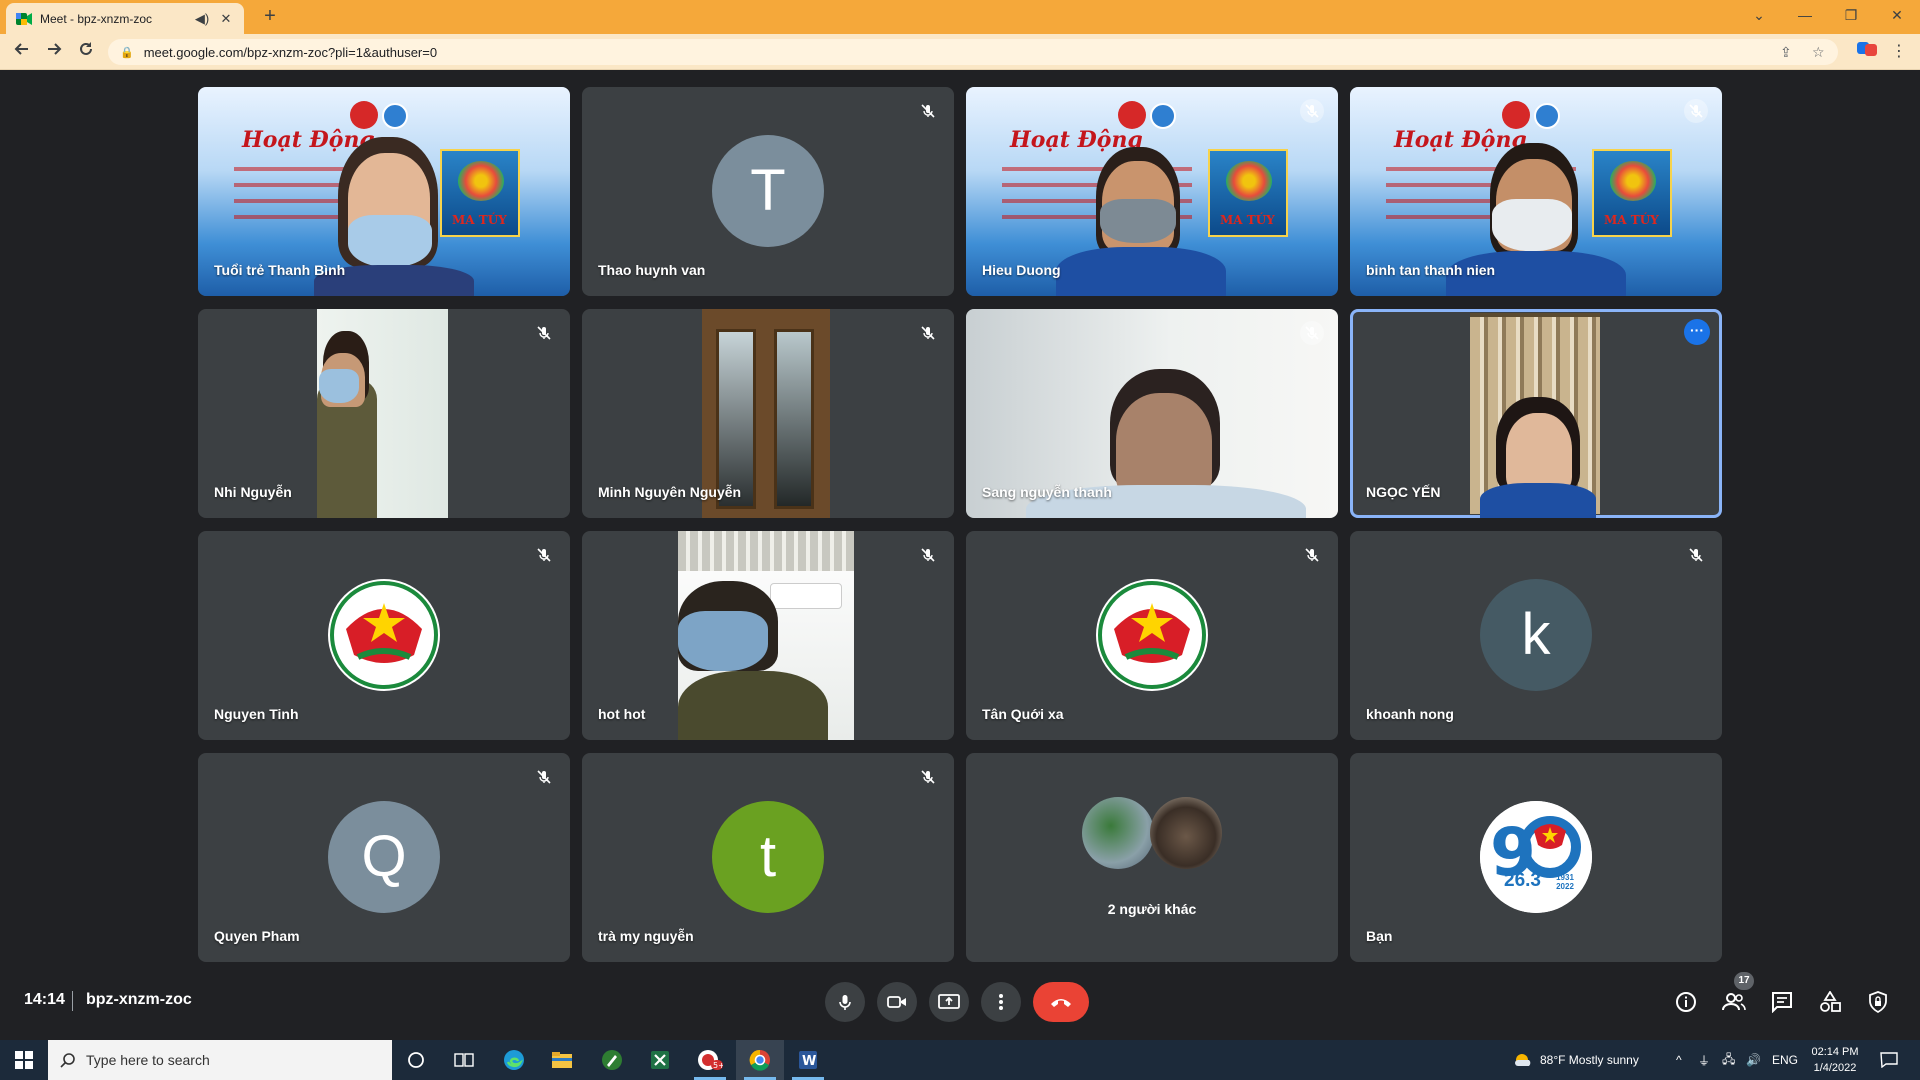  I want to click on avatar: t, so click(768, 857).